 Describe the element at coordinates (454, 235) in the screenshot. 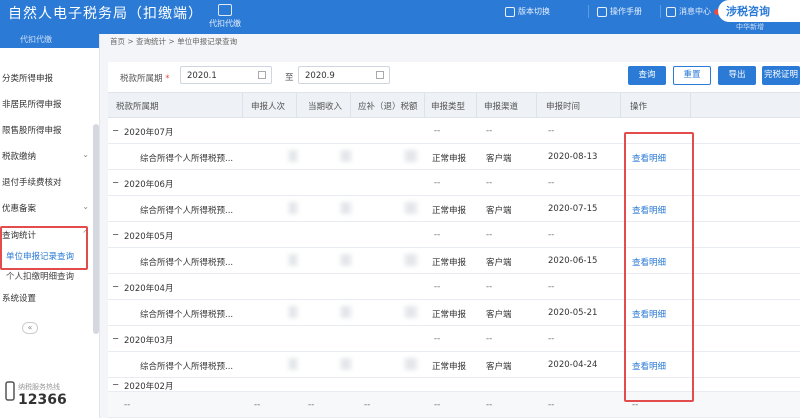

I see `table-row-period: − 2020年05月 -- -- --` at that location.